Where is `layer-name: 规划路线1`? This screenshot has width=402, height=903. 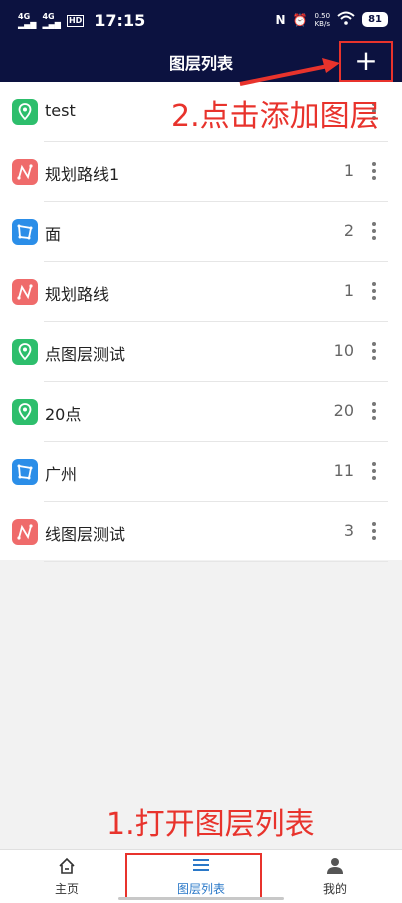 layer-name: 规划路线1 is located at coordinates (82, 174).